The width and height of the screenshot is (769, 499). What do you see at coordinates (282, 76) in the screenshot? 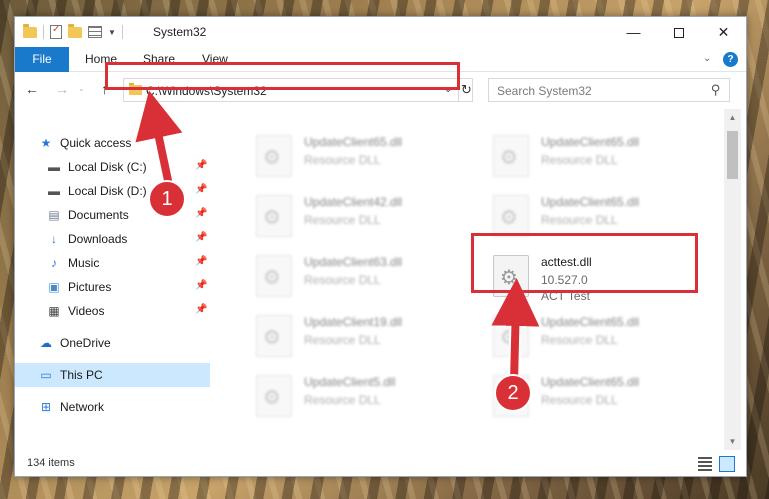
I see `address-bar-highlight` at bounding box center [282, 76].